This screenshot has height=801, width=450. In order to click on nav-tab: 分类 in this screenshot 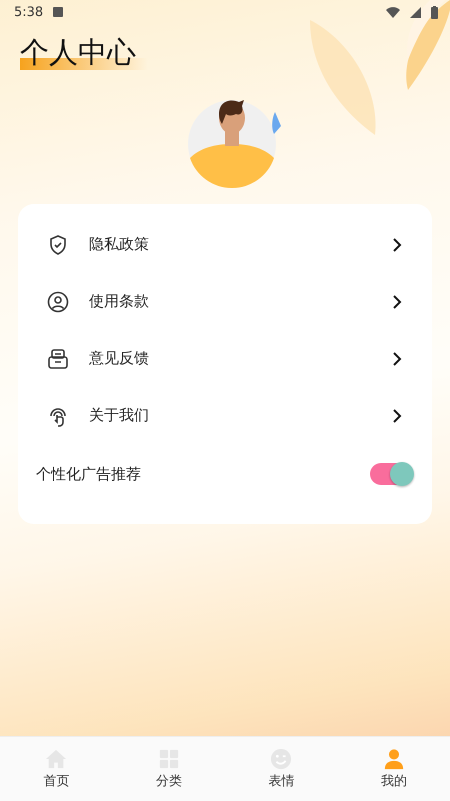, I will do `click(168, 769)`.